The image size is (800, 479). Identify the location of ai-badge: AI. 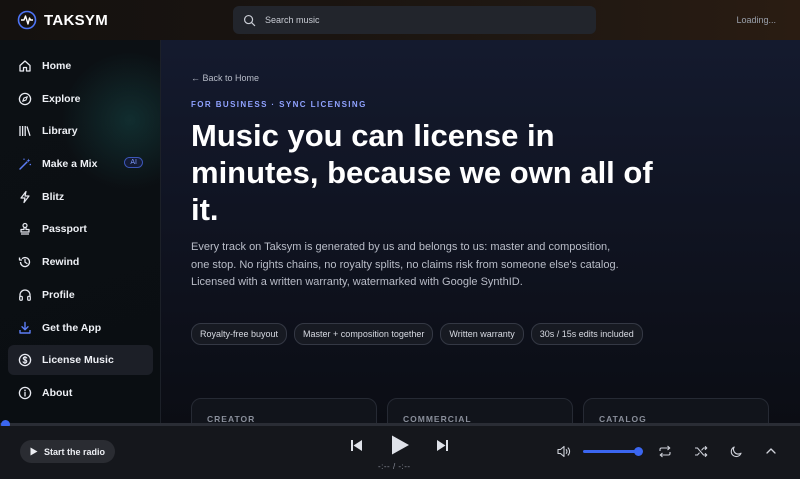
(133, 162).